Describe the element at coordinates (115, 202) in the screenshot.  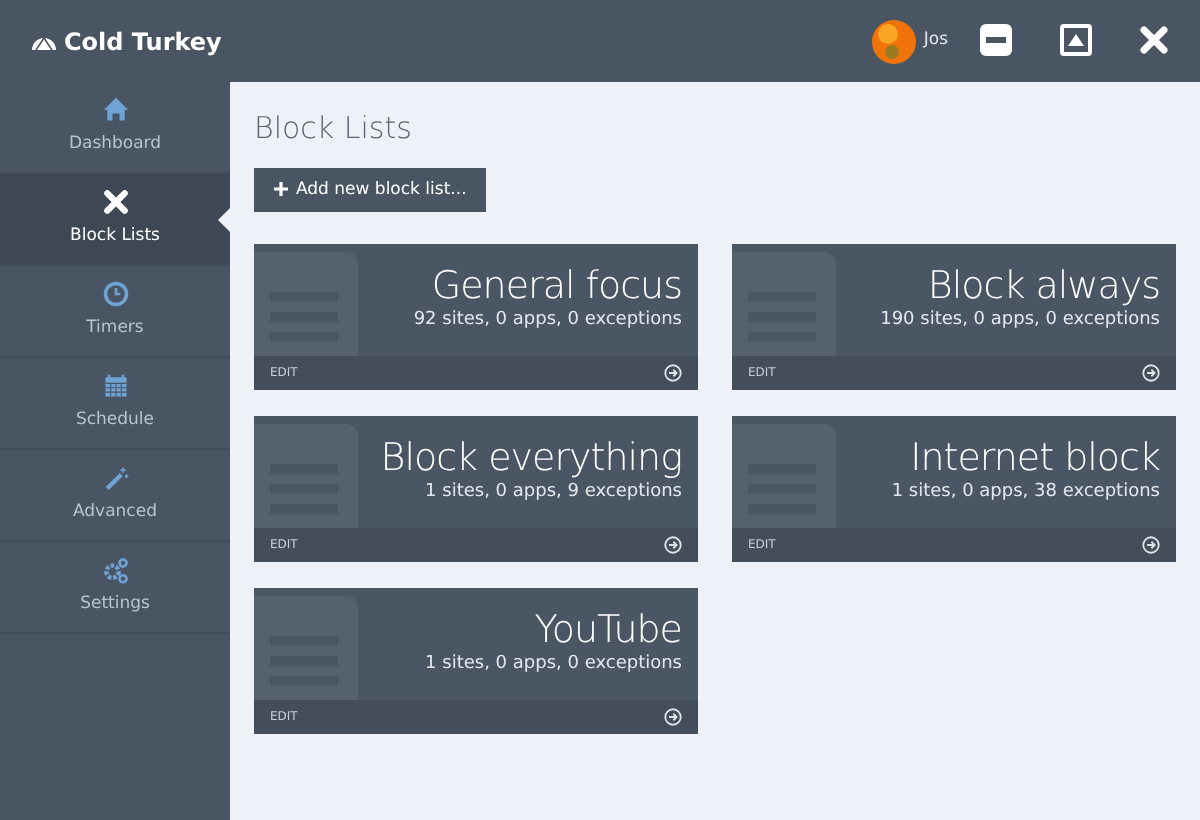
I see `cross-icon` at that location.